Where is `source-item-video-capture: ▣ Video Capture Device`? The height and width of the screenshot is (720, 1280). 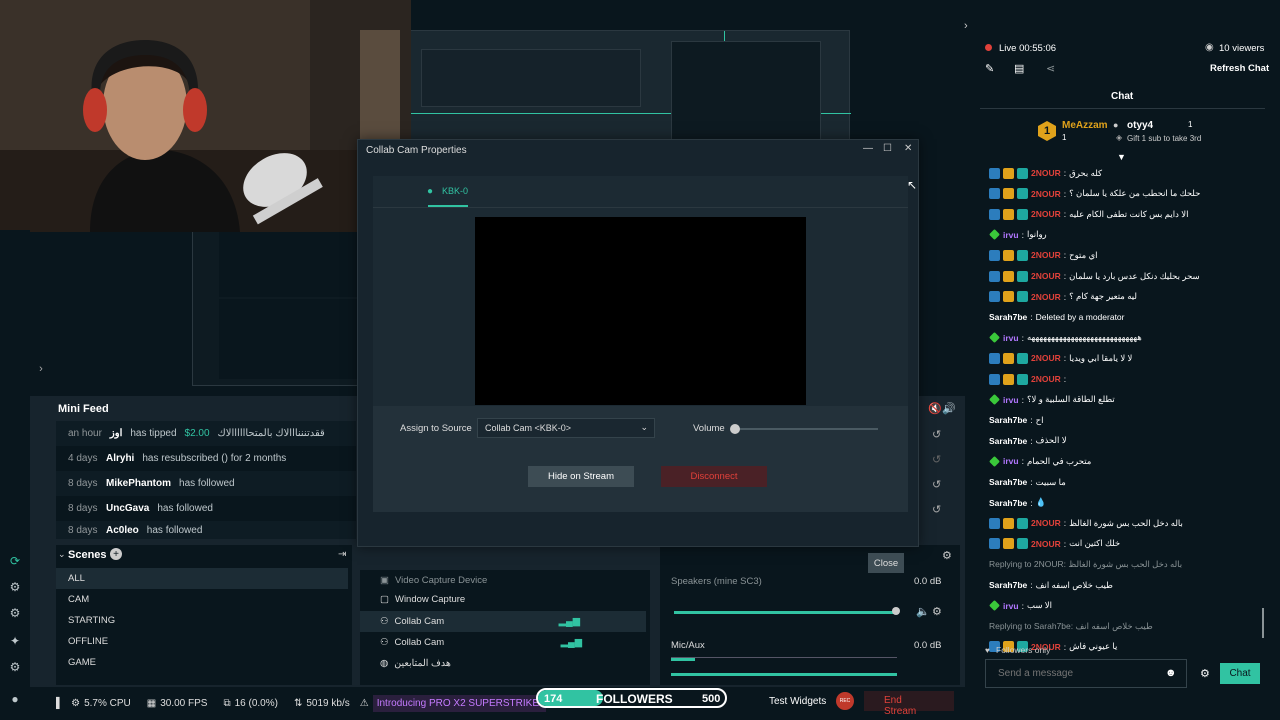 source-item-video-capture: ▣ Video Capture Device is located at coordinates (508, 580).